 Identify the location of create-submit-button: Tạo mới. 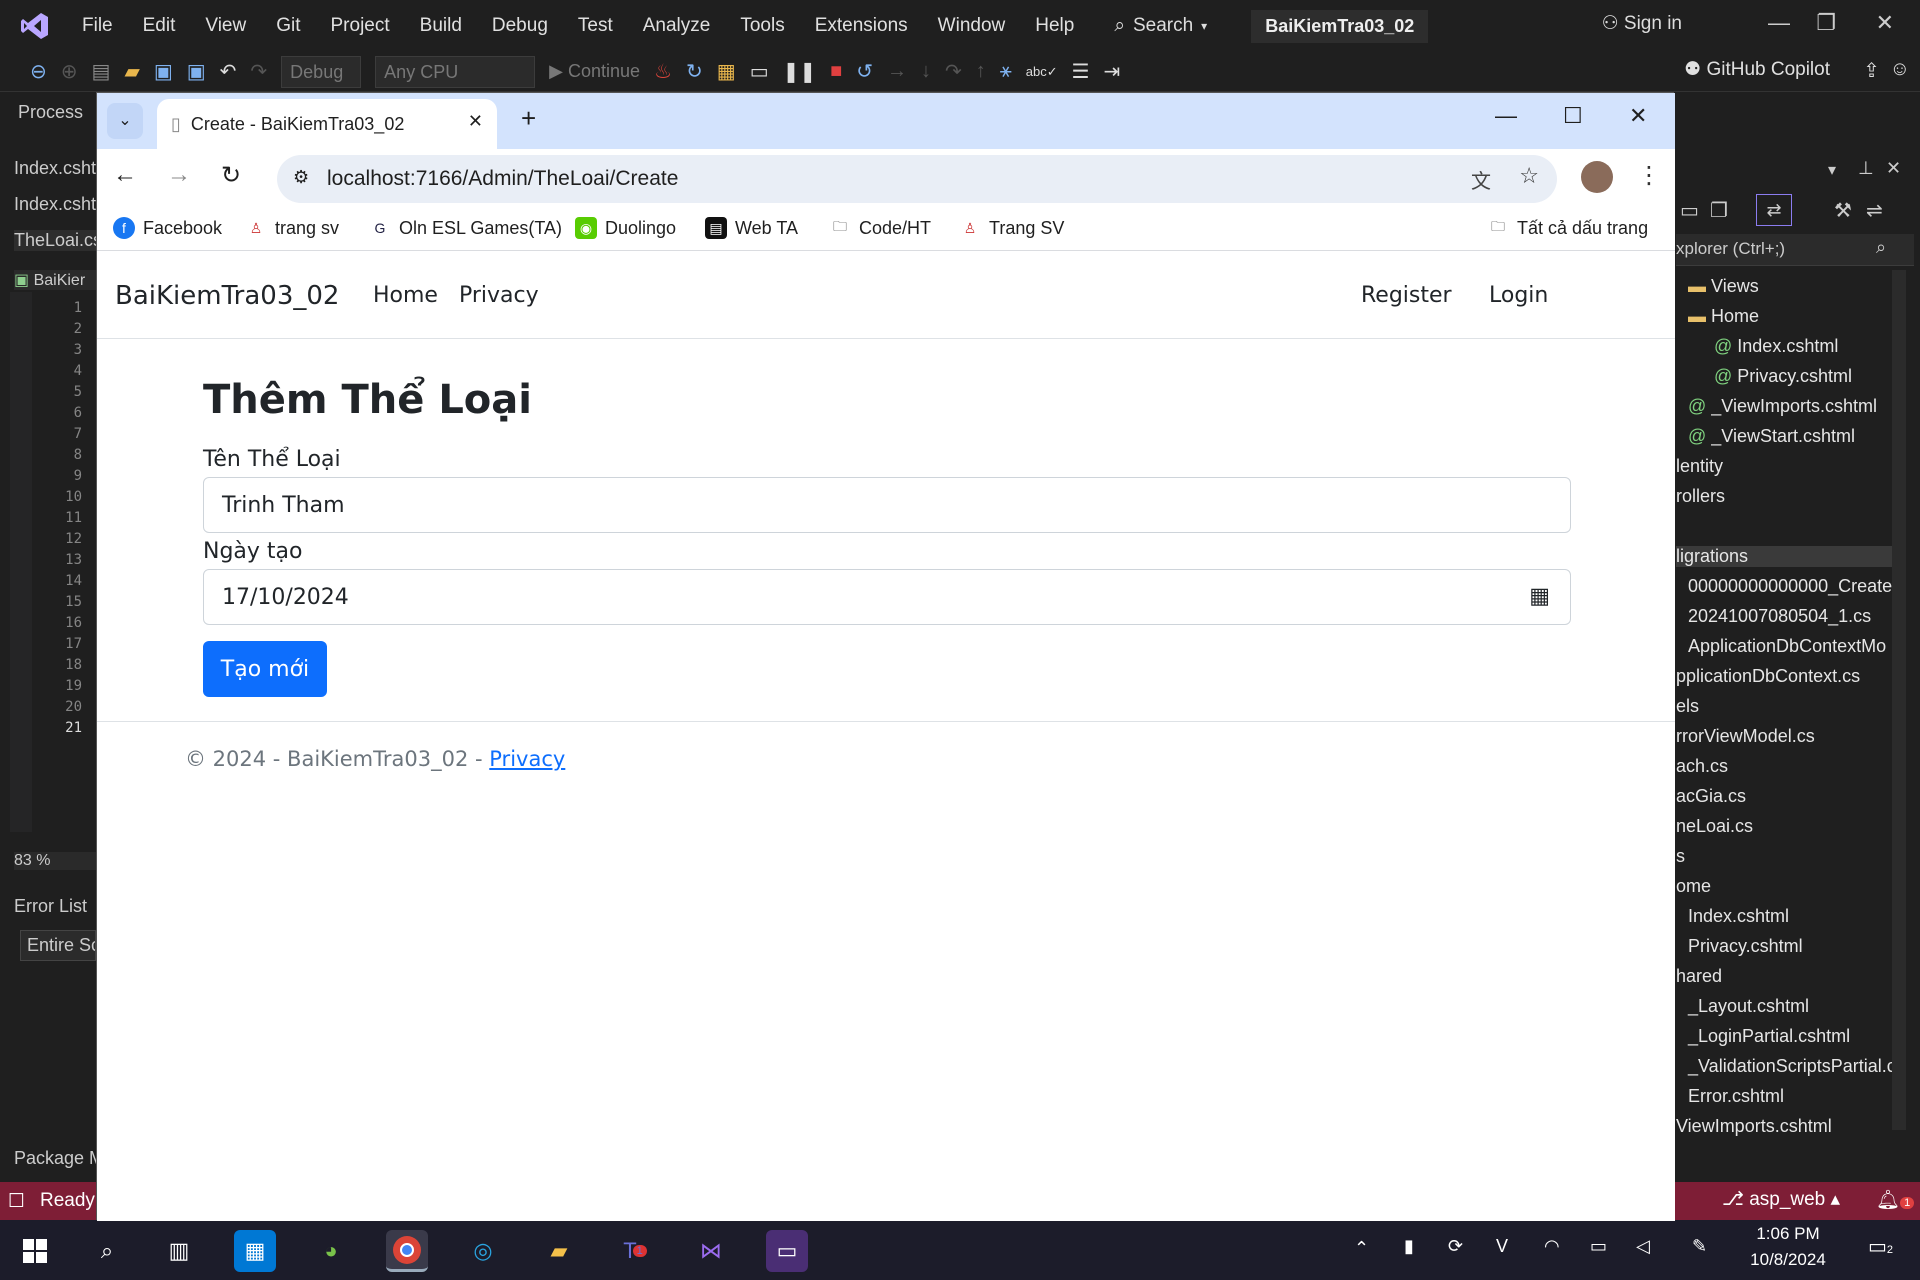
(265, 669).